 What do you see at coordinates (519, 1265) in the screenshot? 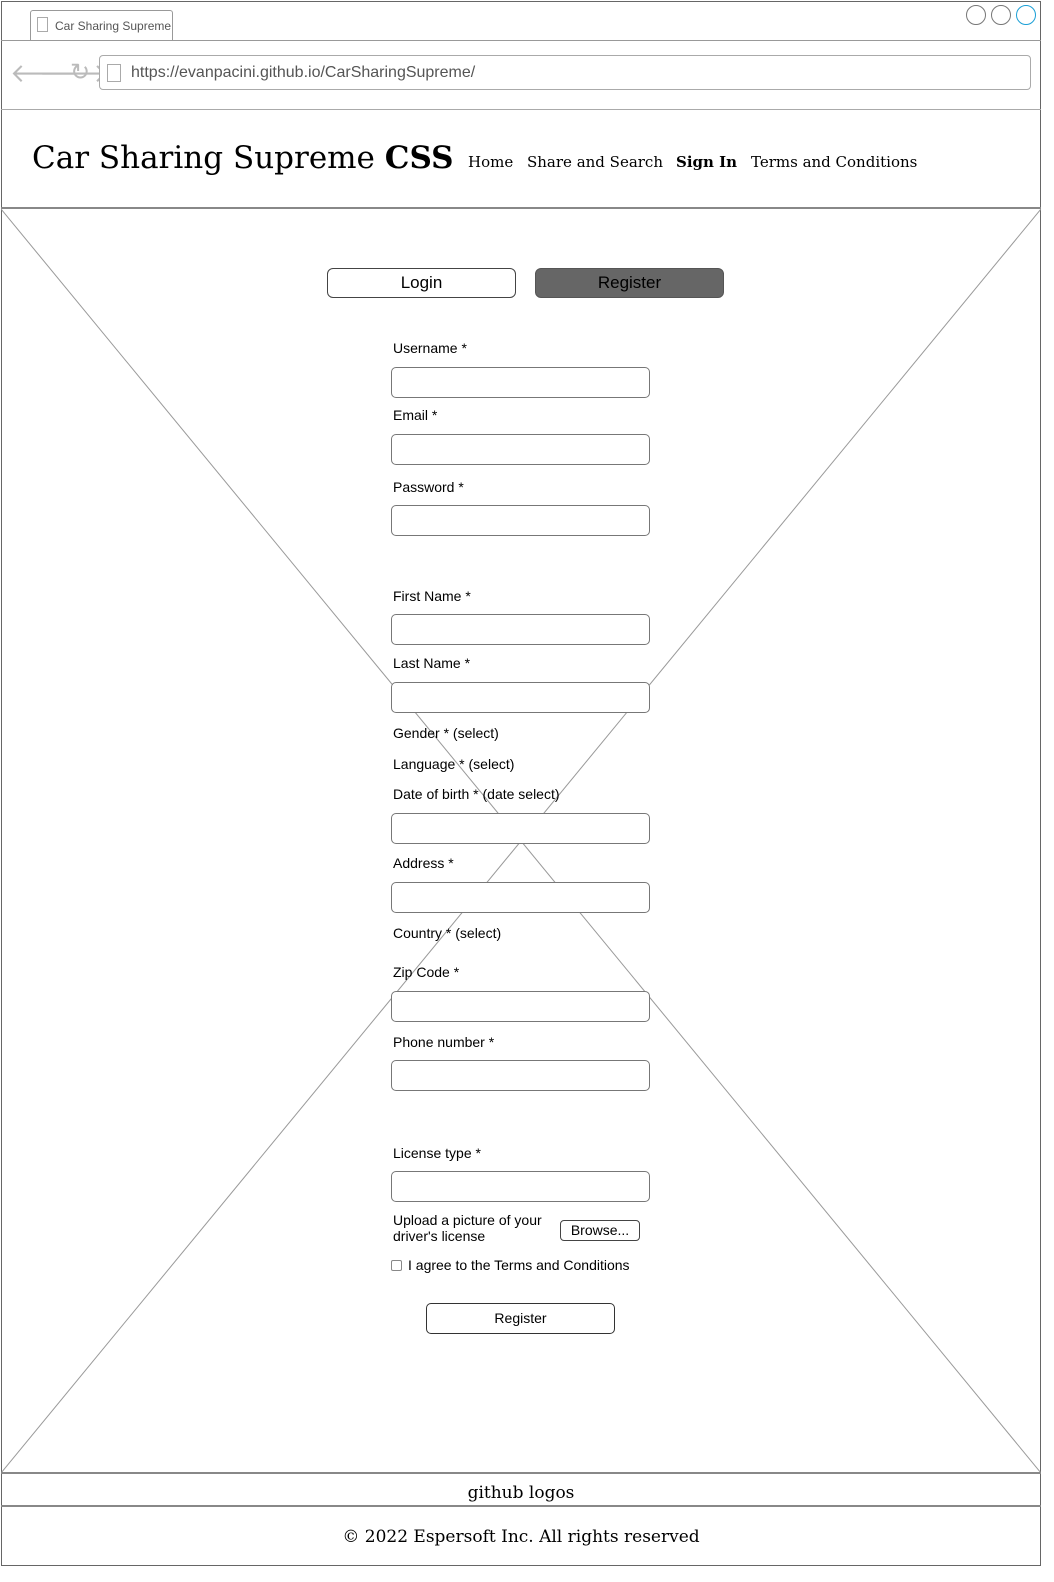
I see `terms-checkbox-label: I agree to the Terms and Conditions` at bounding box center [519, 1265].